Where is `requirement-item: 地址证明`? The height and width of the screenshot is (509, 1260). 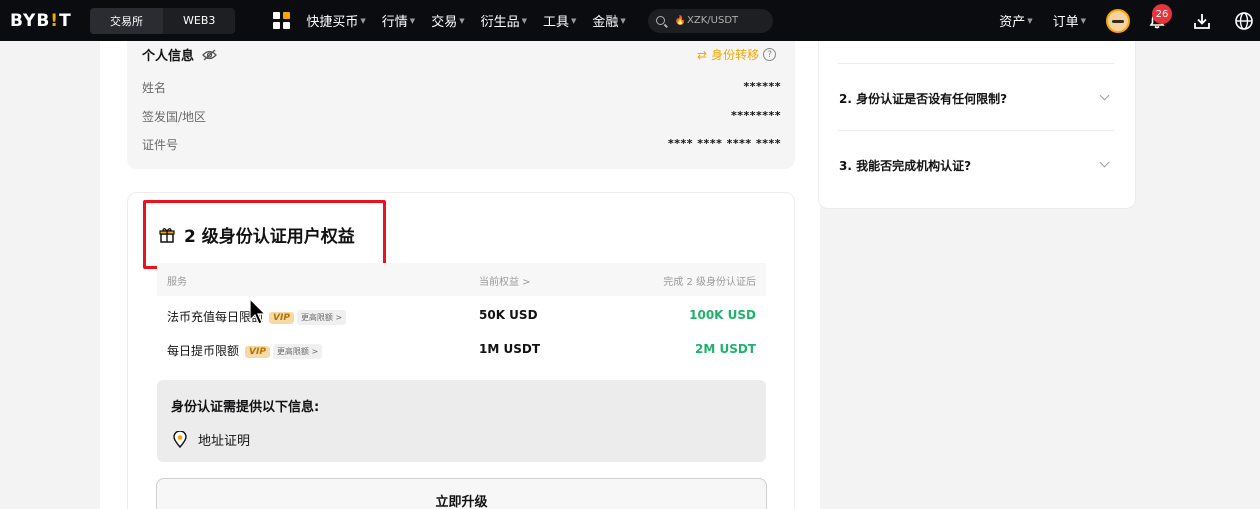
requirement-item: 地址证明 is located at coordinates (211, 439).